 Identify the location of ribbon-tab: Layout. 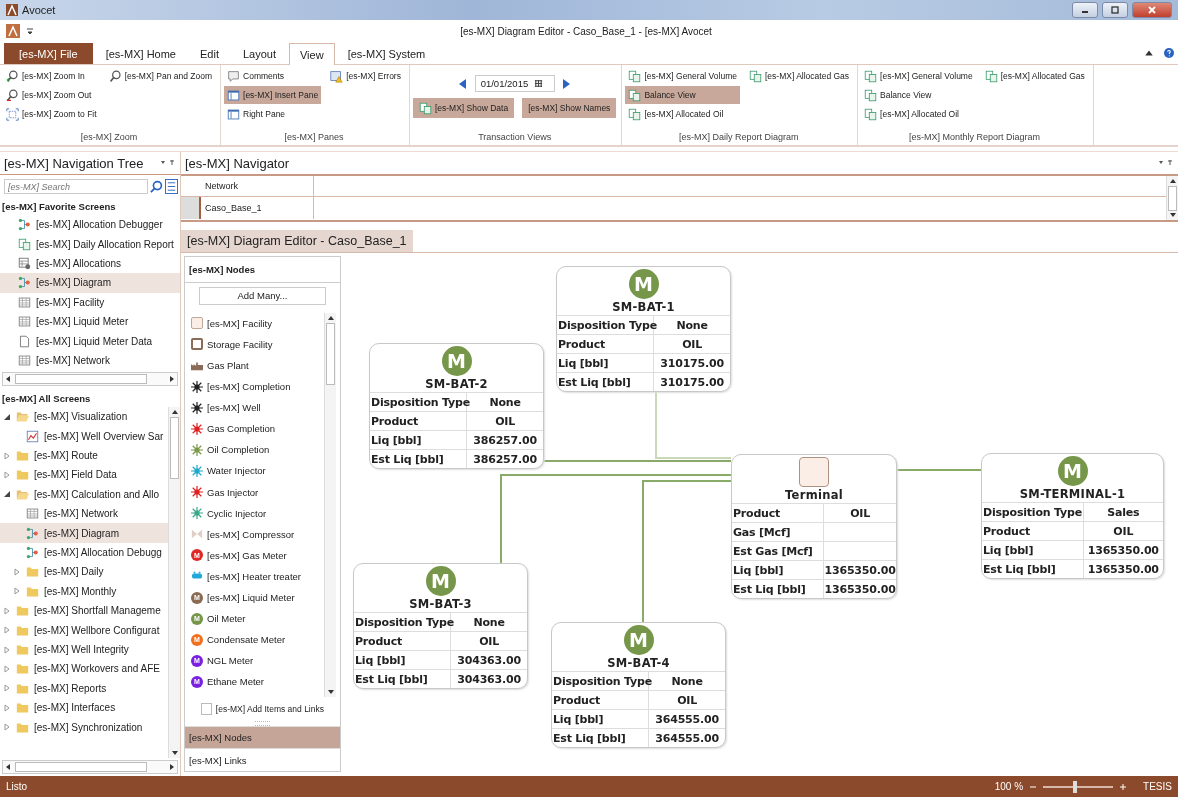
(259, 53).